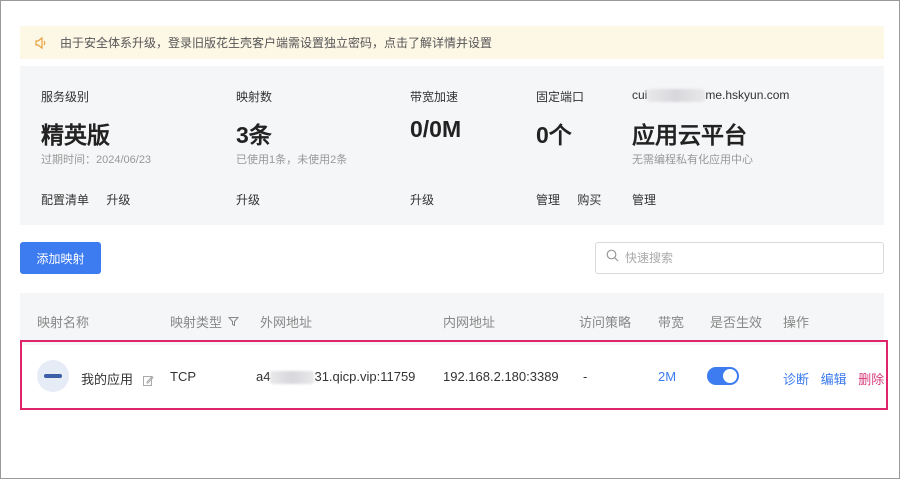 This screenshot has height=479, width=900. Describe the element at coordinates (585, 376) in the screenshot. I see `access-policy: -` at that location.